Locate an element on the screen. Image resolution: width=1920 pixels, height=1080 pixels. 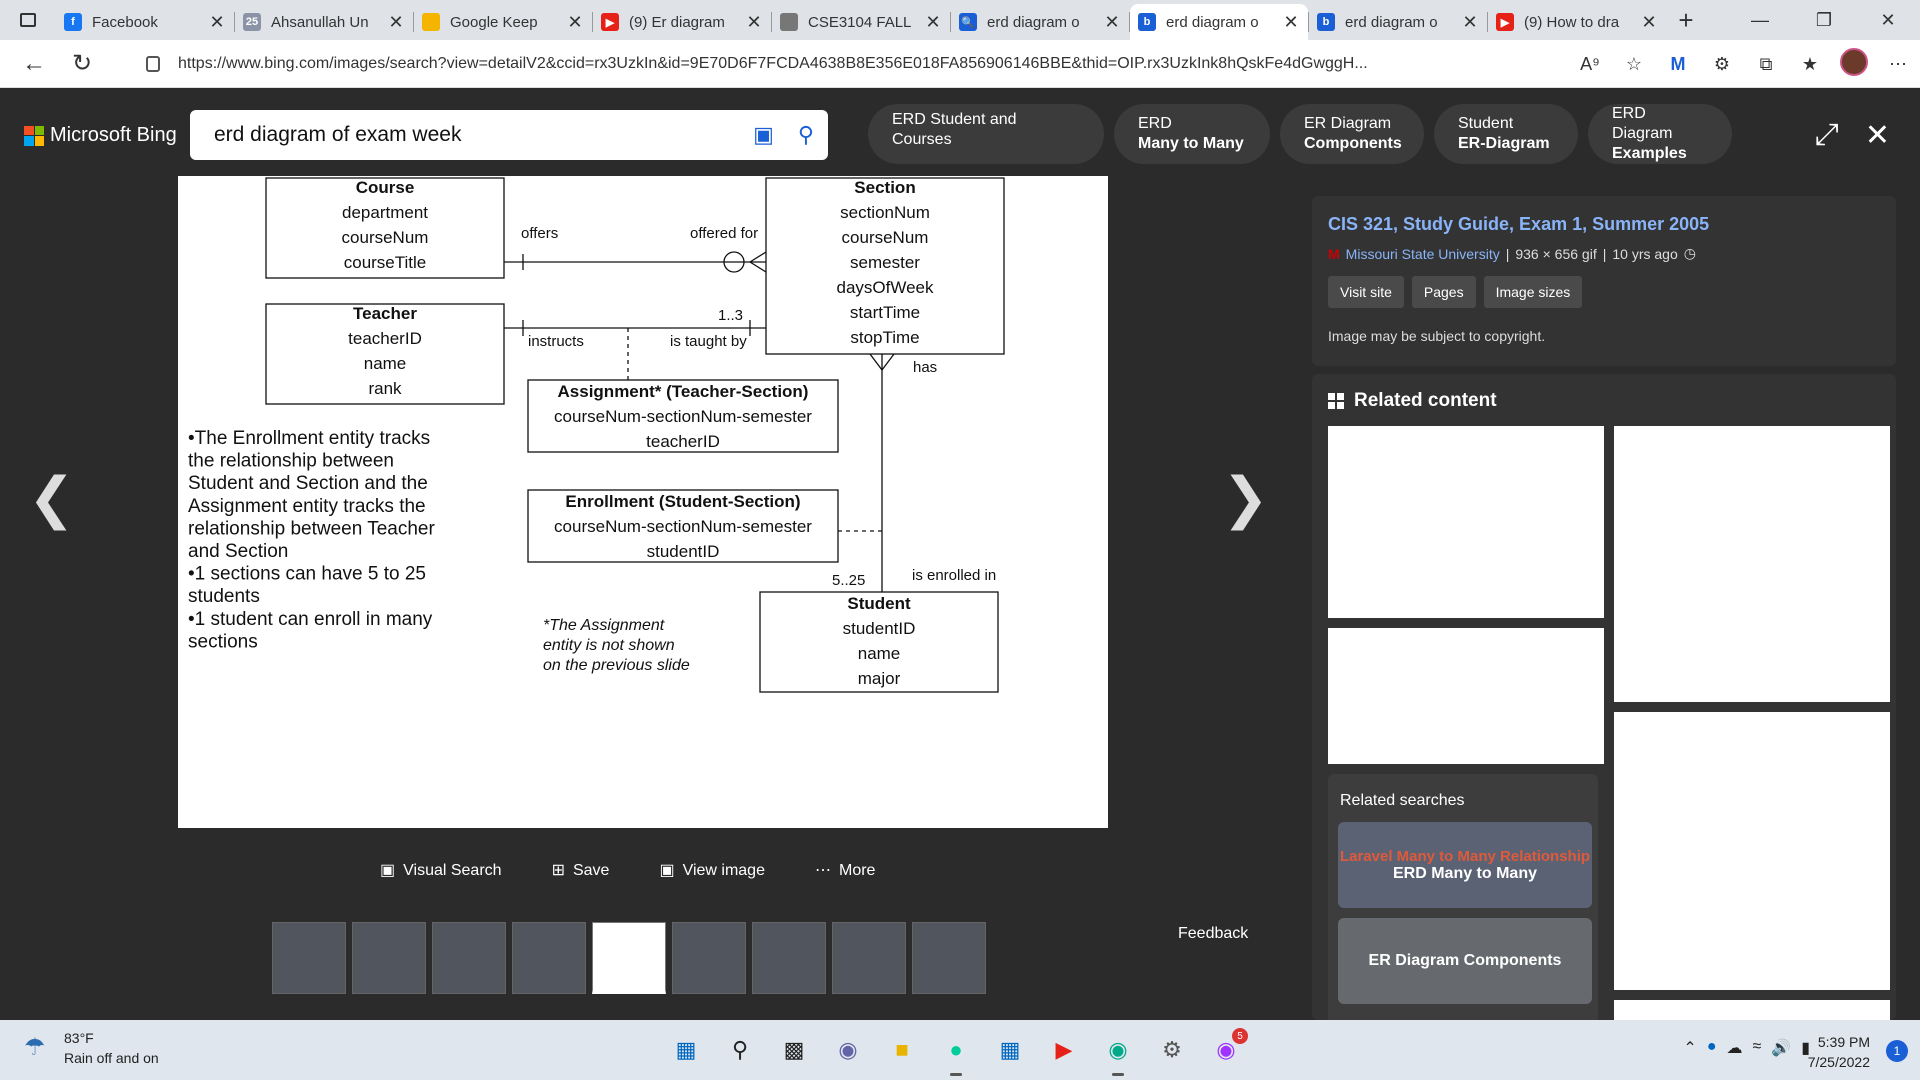
chat-icon: ◉ is located at coordinates (848, 1050).